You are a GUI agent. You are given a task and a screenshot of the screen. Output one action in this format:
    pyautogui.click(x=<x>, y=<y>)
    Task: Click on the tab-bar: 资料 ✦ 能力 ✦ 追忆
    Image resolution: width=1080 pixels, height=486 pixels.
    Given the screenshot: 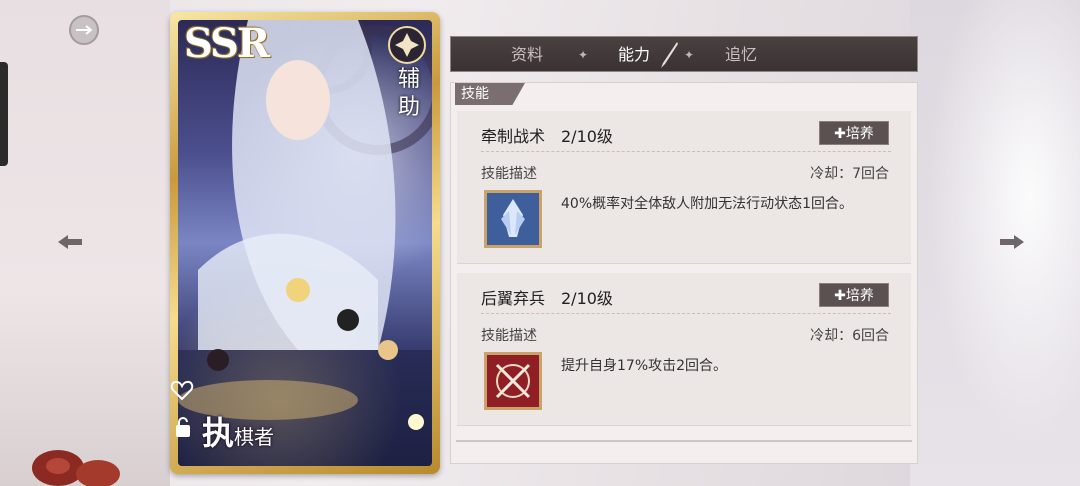 What is the action you would take?
    pyautogui.click(x=684, y=54)
    